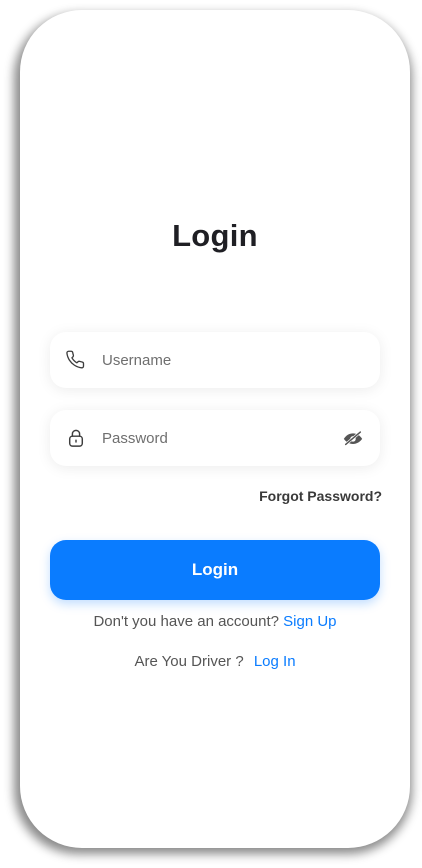 The height and width of the screenshot is (868, 422). What do you see at coordinates (76, 360) in the screenshot?
I see `phone-icon` at bounding box center [76, 360].